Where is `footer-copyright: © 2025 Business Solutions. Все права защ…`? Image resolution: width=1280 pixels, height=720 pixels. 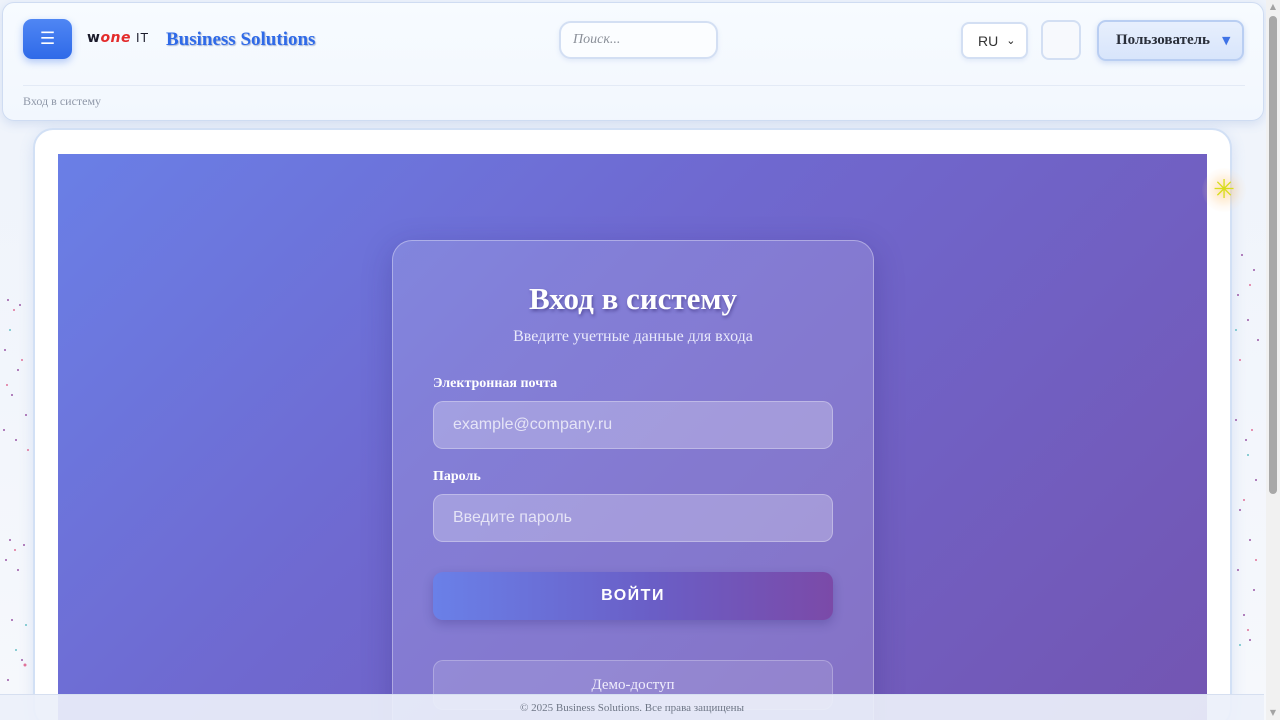 footer-copyright: © 2025 Business Solutions. Все права защ… is located at coordinates (632, 708).